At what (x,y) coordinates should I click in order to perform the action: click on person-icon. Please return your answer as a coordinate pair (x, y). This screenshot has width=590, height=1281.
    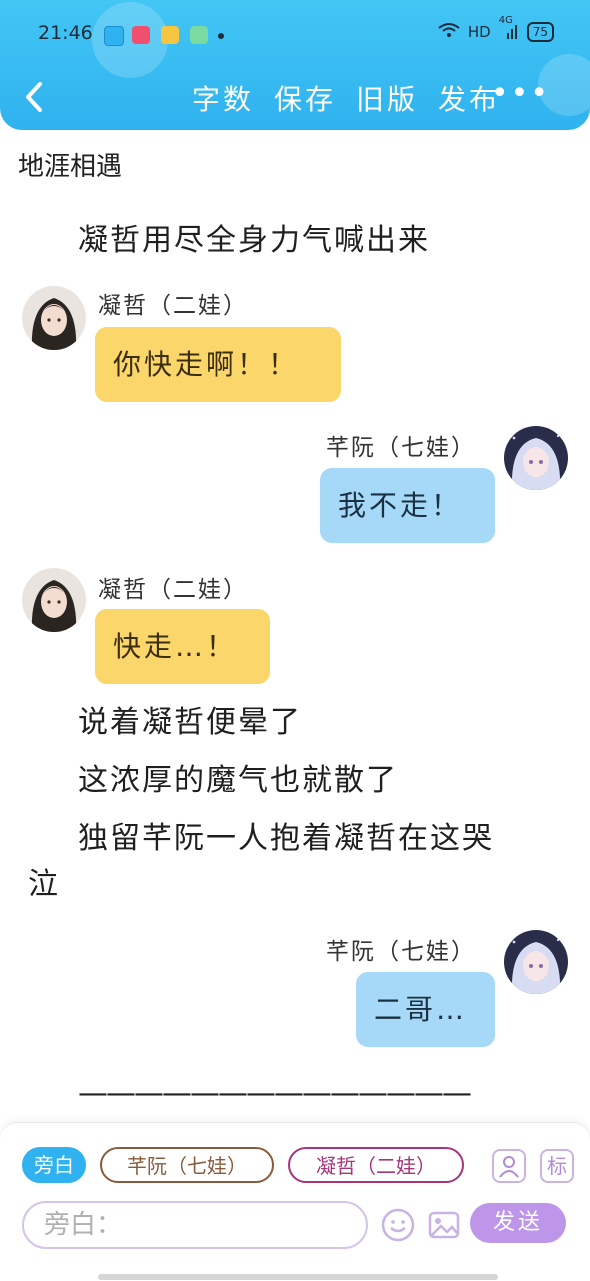
    Looking at the image, I should click on (509, 1167).